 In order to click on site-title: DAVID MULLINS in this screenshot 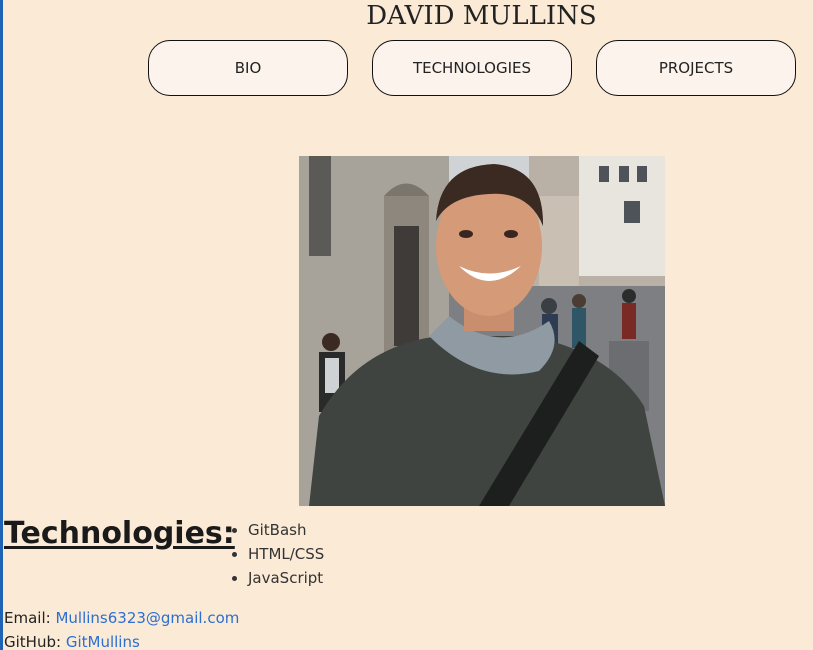, I will do `click(481, 16)`.